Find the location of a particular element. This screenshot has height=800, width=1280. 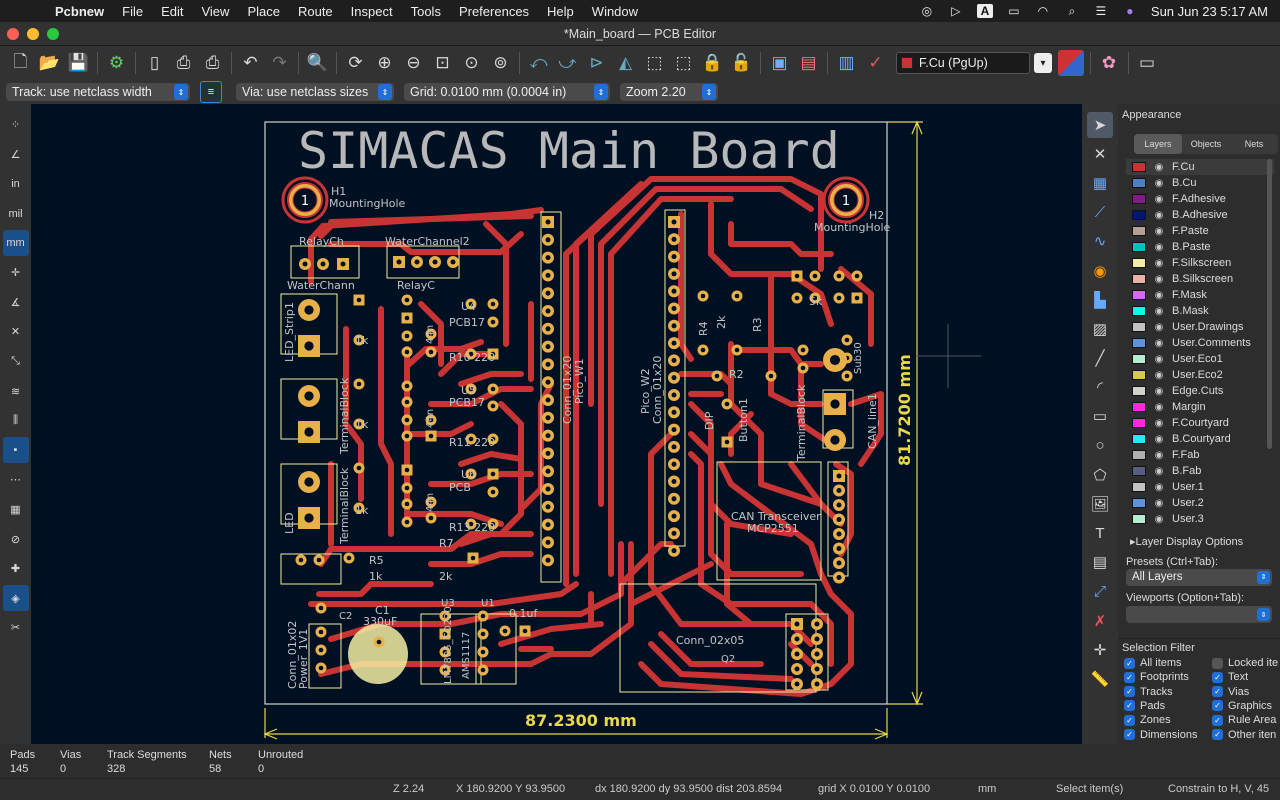

plot-icon: ⎙ is located at coordinates (213, 63).